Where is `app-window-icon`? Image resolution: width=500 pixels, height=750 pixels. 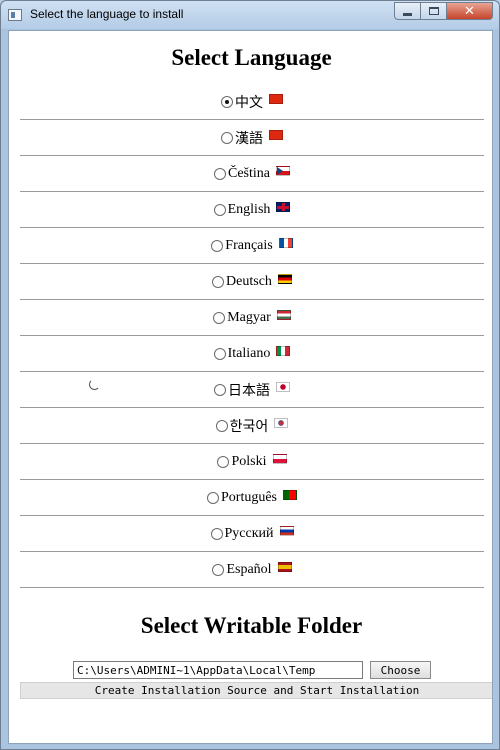 app-window-icon is located at coordinates (15, 15).